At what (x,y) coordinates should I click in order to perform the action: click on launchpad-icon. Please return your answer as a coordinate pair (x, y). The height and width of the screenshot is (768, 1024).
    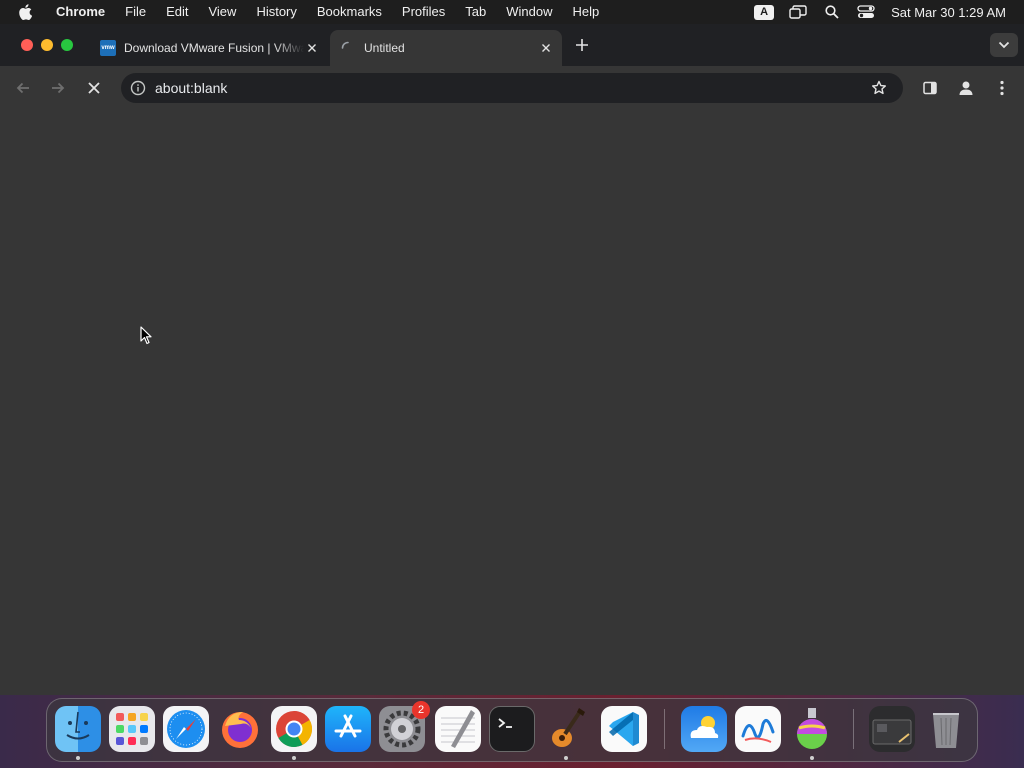
    Looking at the image, I should click on (132, 729).